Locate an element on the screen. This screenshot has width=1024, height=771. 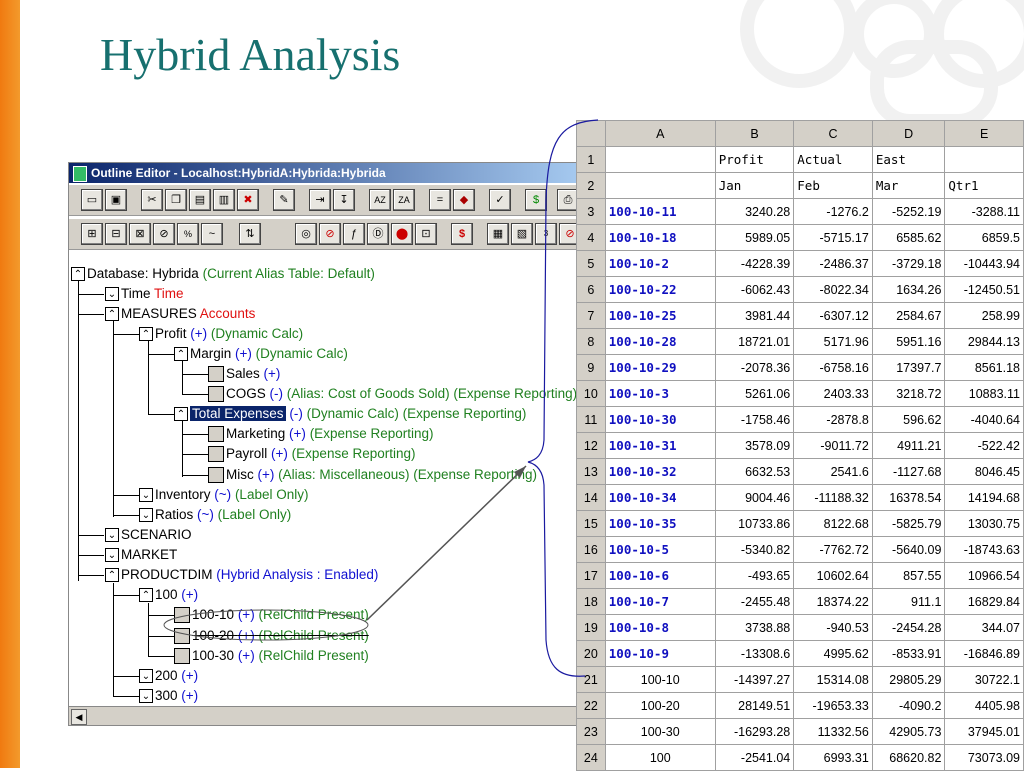
cell-c: -2486.37 is located at coordinates (833, 263).